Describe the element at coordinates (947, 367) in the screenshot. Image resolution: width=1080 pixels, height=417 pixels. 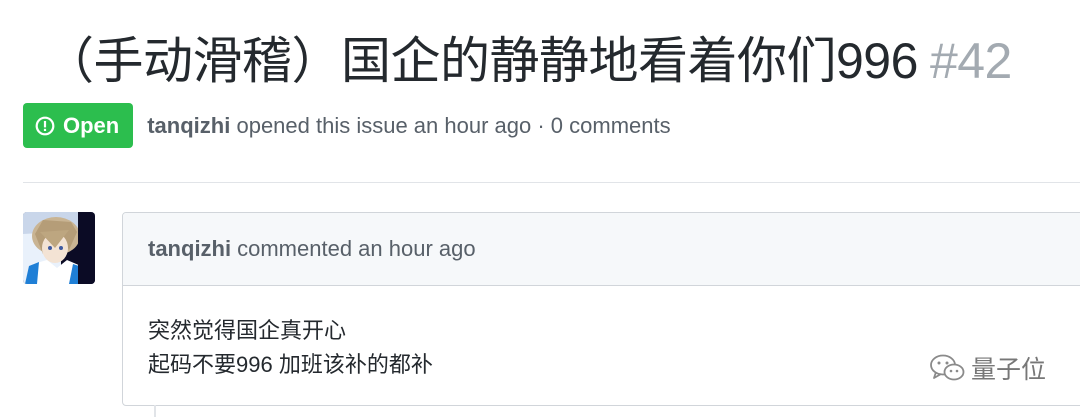
I see `wechat-icon` at that location.